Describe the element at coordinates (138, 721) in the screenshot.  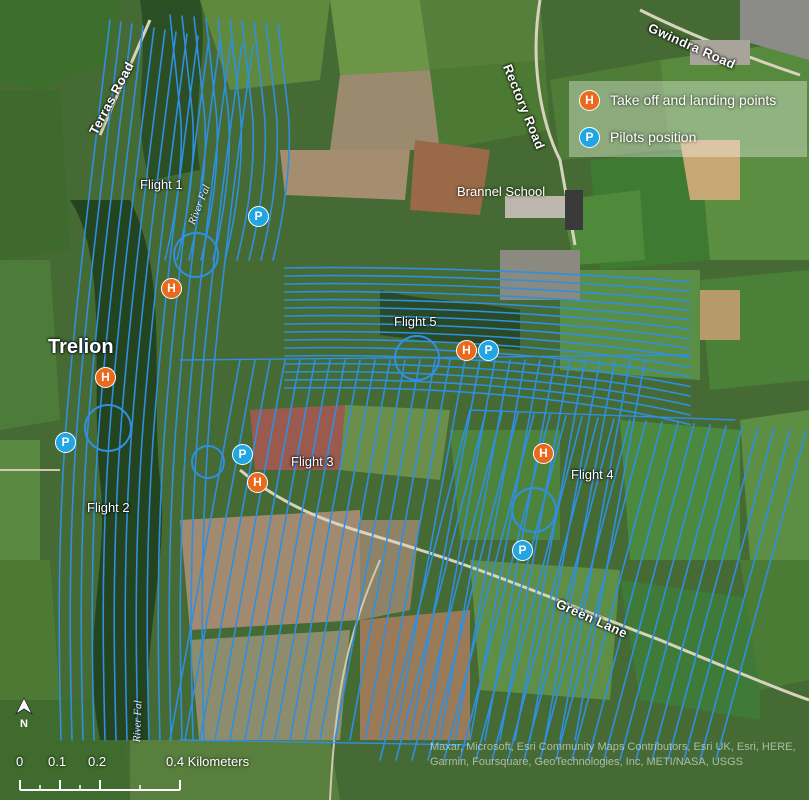
I see `river-label-south: River Fal` at that location.